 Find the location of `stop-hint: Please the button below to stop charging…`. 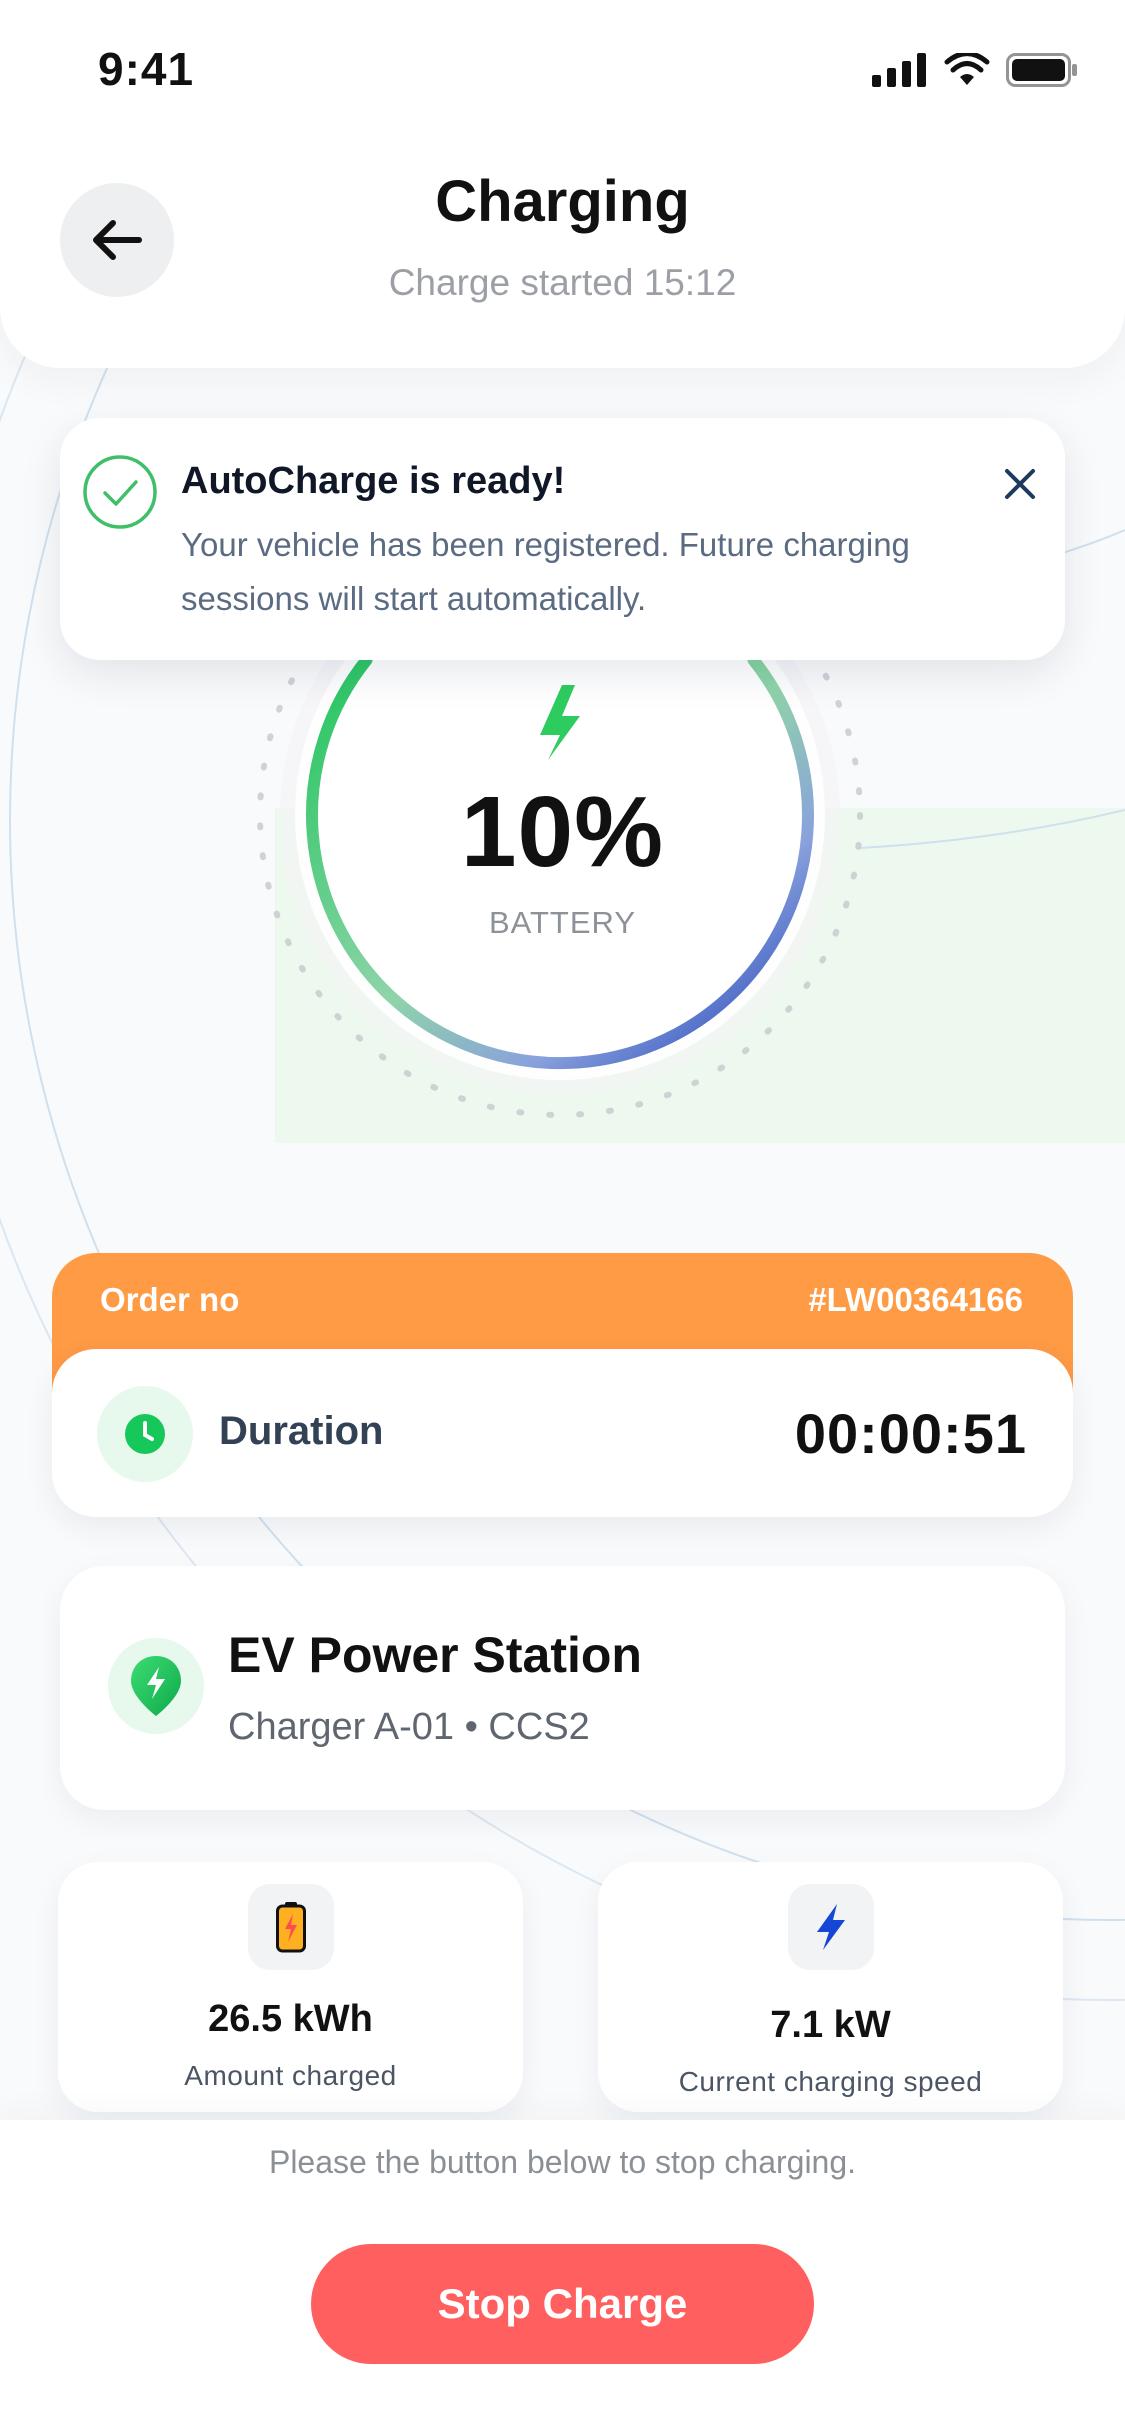

stop-hint: Please the button below to stop charging… is located at coordinates (562, 2162).